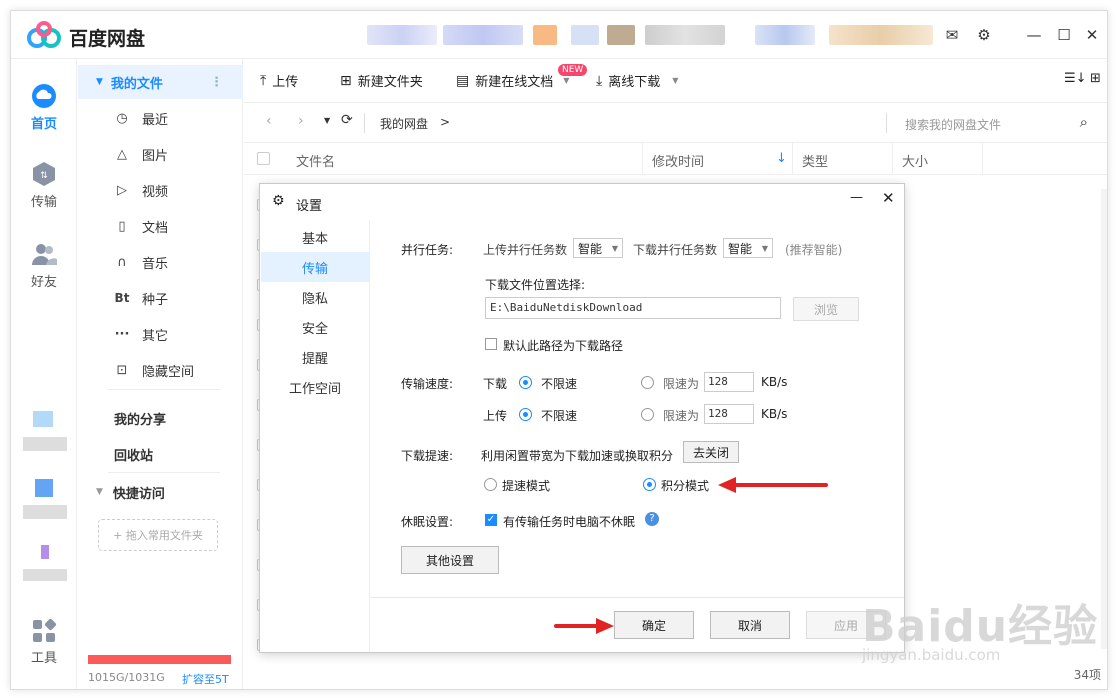  I want to click on dialog-close-button: ✕, so click(888, 198).